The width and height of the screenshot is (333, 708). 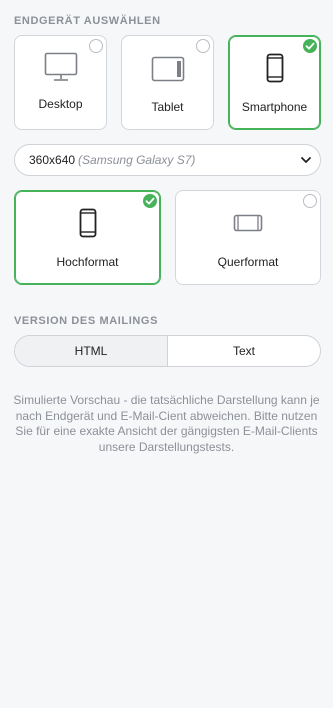 What do you see at coordinates (274, 107) in the screenshot?
I see `device-label-smartphone: Smartphone` at bounding box center [274, 107].